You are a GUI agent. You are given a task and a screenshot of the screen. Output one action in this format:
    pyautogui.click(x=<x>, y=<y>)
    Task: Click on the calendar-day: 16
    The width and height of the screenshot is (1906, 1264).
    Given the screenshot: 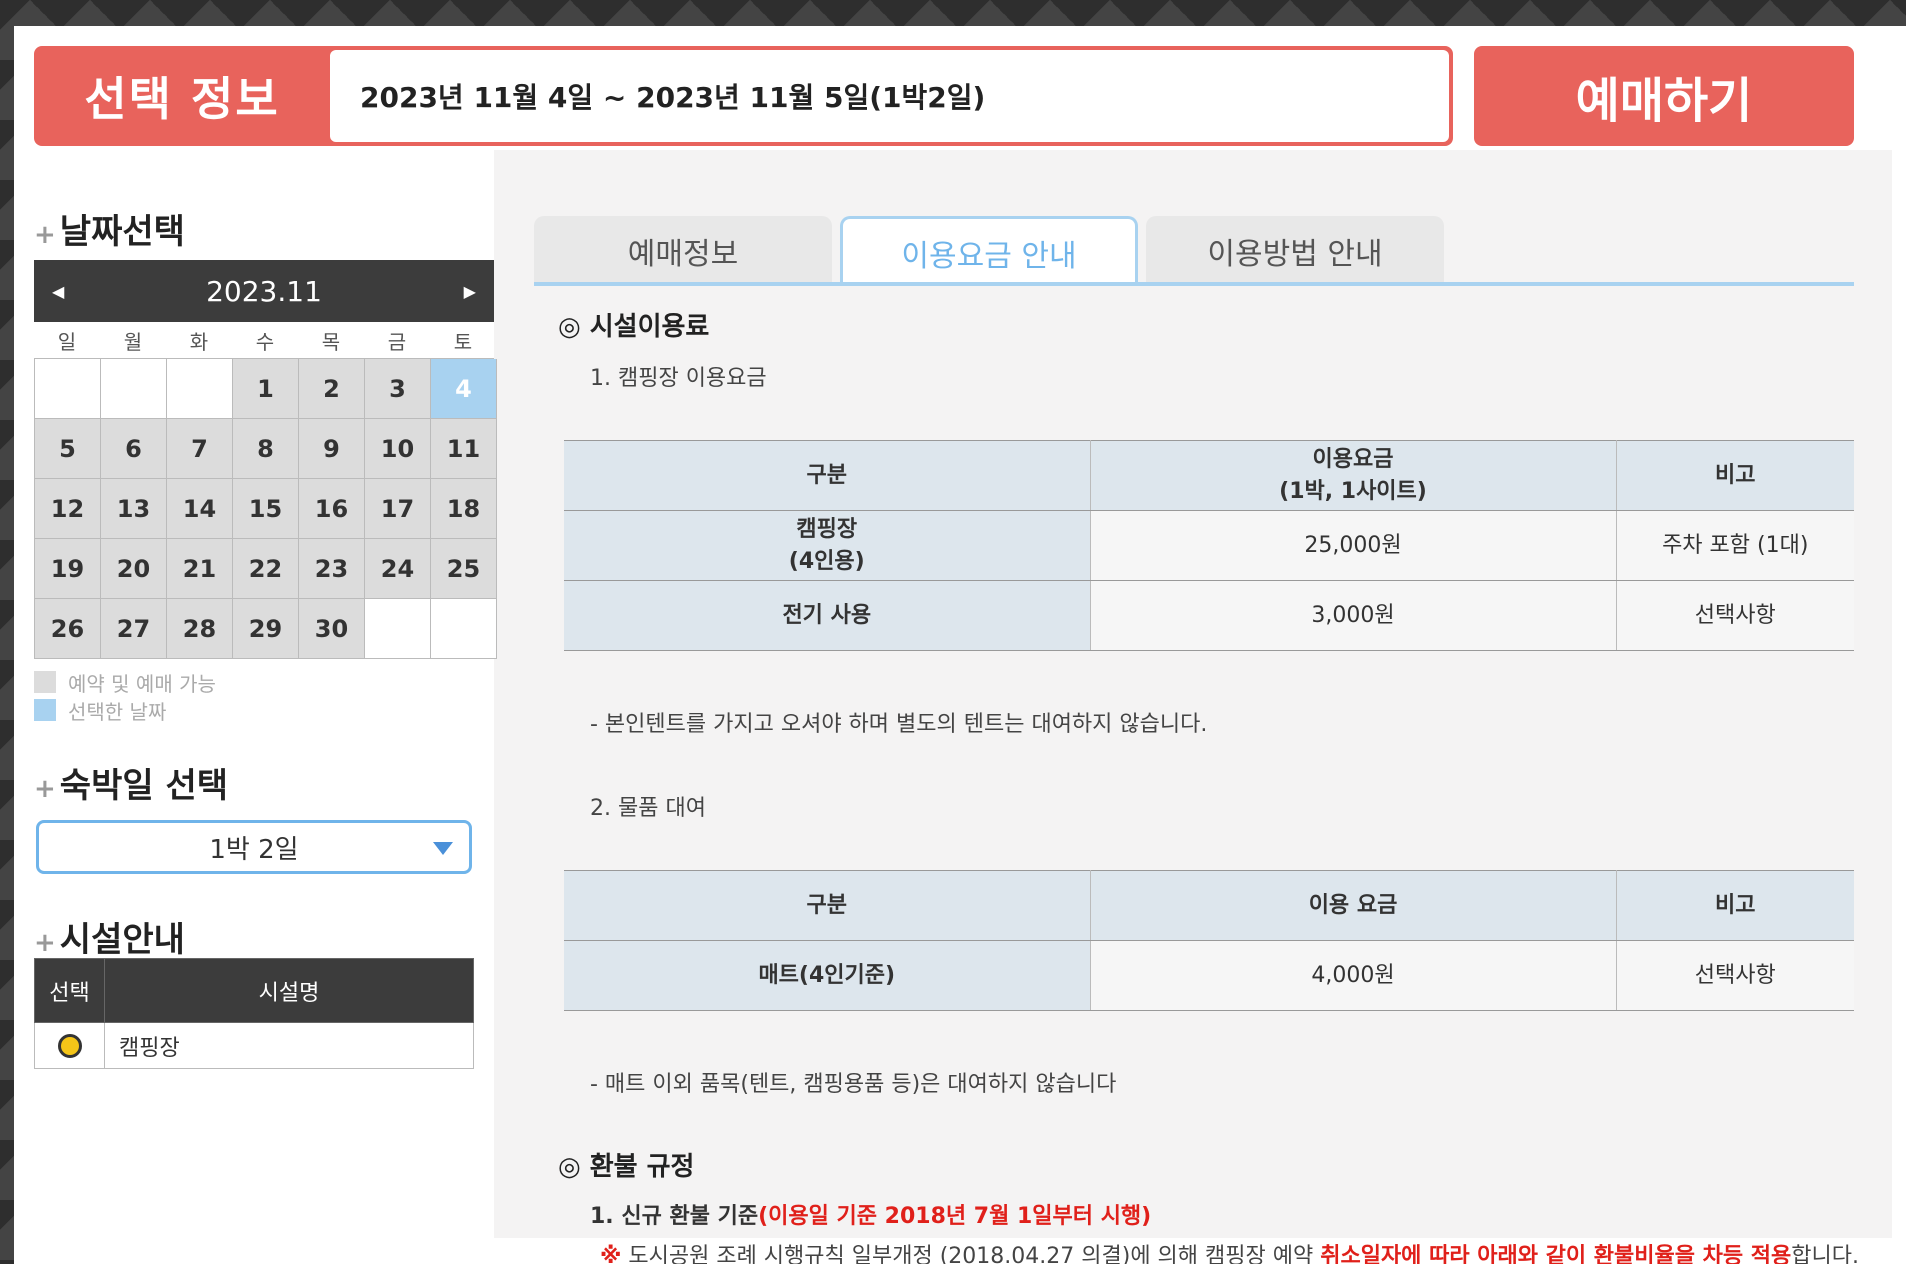 What is the action you would take?
    pyautogui.click(x=332, y=509)
    